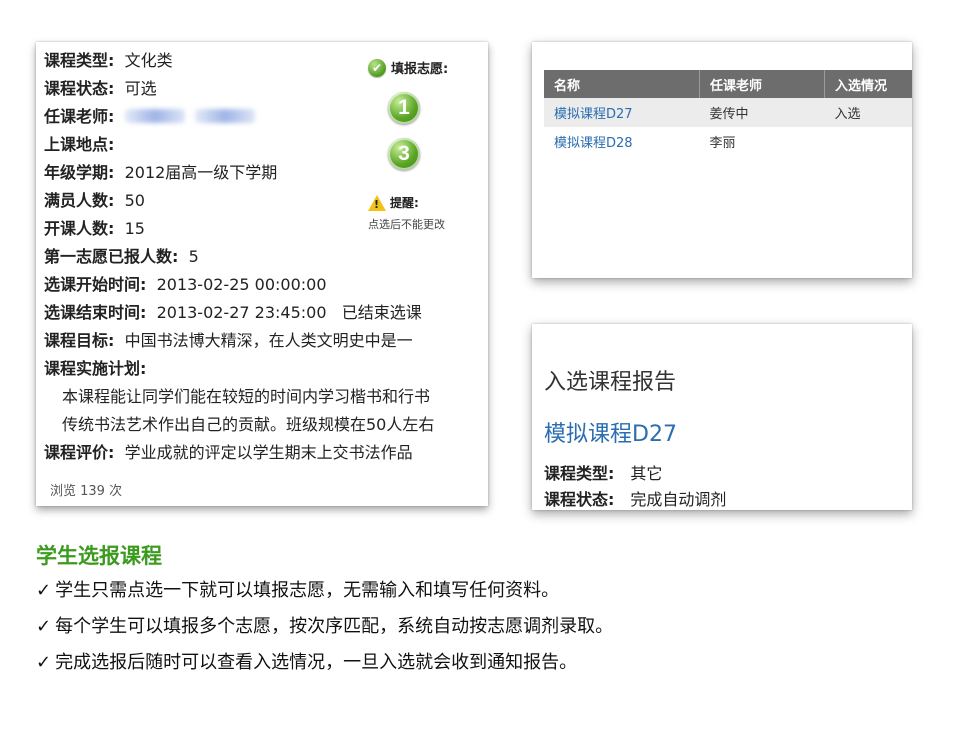 This screenshot has height=746, width=960. I want to click on field-min-enrollment: 开课人数: 15, so click(94, 228).